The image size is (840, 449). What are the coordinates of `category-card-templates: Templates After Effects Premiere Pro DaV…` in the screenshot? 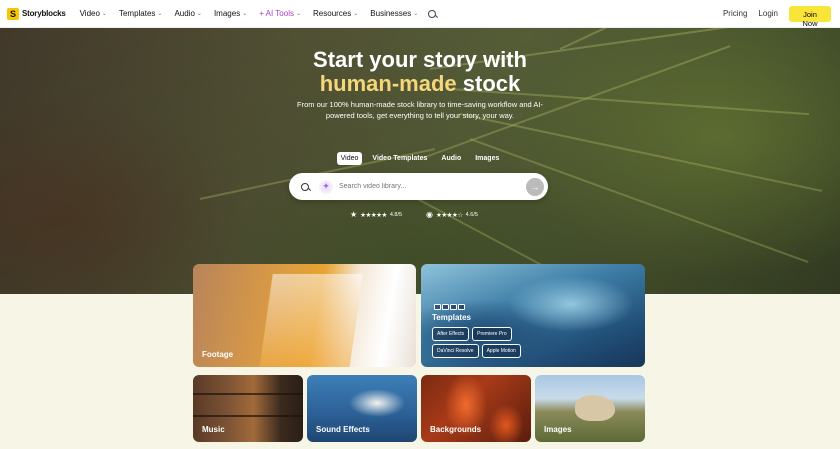 It's located at (533, 315).